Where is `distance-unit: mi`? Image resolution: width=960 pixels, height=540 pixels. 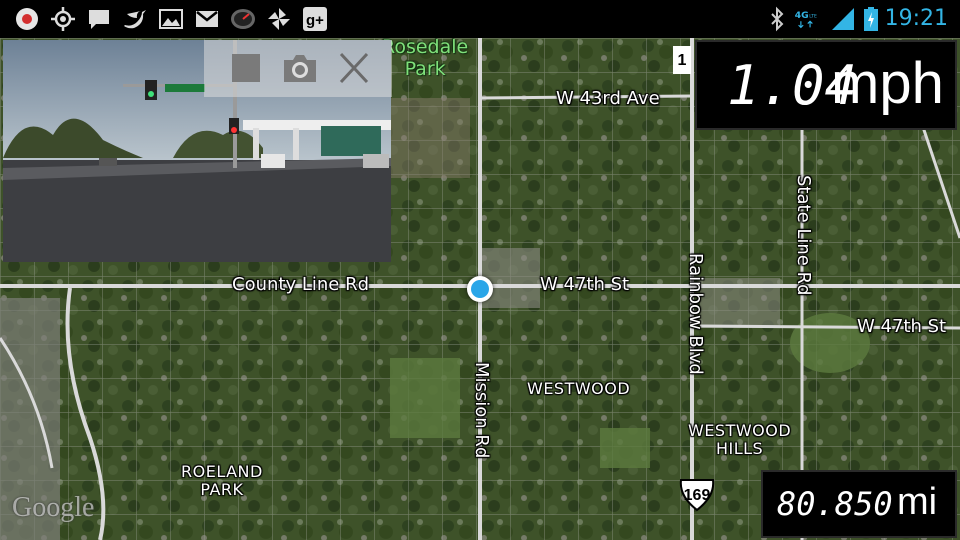
distance-unit: mi is located at coordinates (917, 502).